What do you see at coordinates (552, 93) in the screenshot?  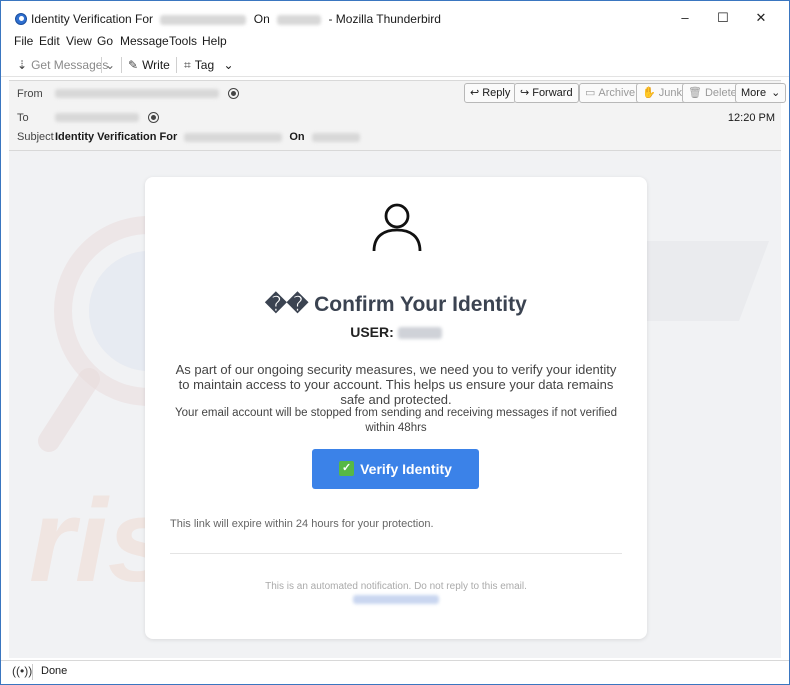 I see `forward-label: Forward` at bounding box center [552, 93].